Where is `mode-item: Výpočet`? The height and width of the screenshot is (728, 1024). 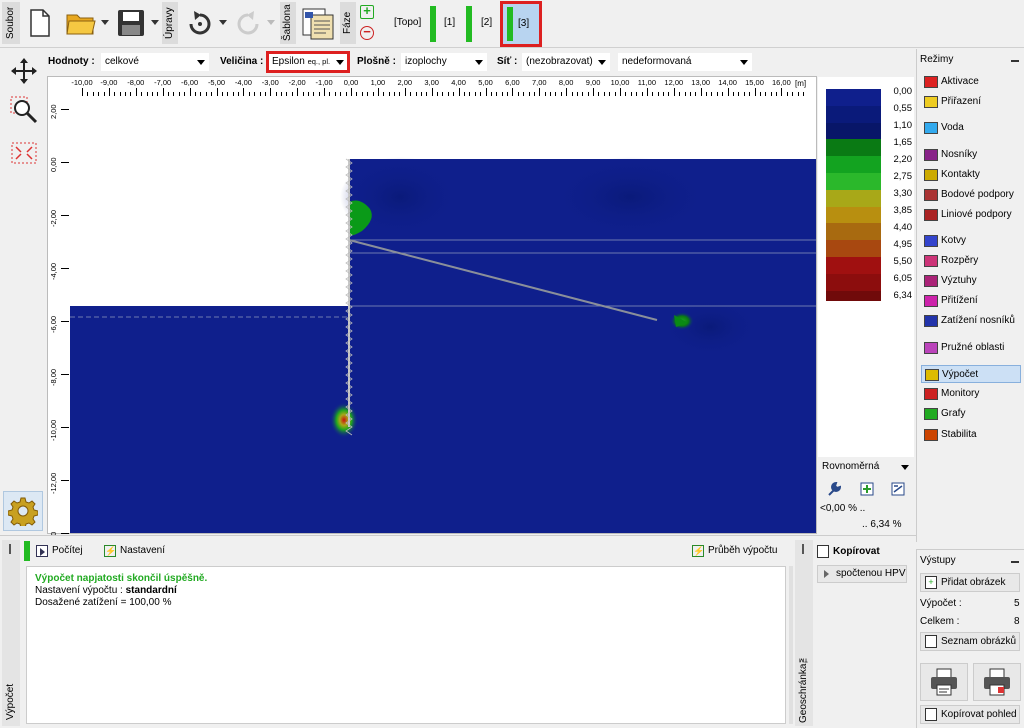
mode-item: Výpočet is located at coordinates (971, 374).